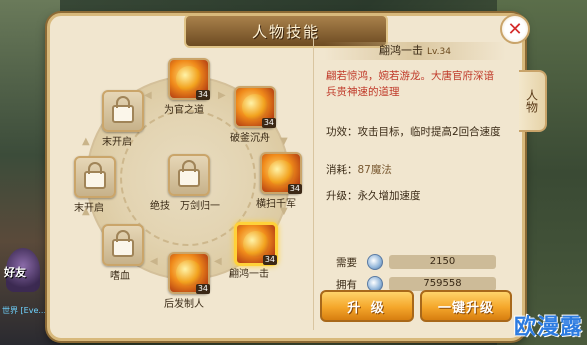 The height and width of the screenshot is (345, 587). I want to click on strike-icon, so click(256, 244).